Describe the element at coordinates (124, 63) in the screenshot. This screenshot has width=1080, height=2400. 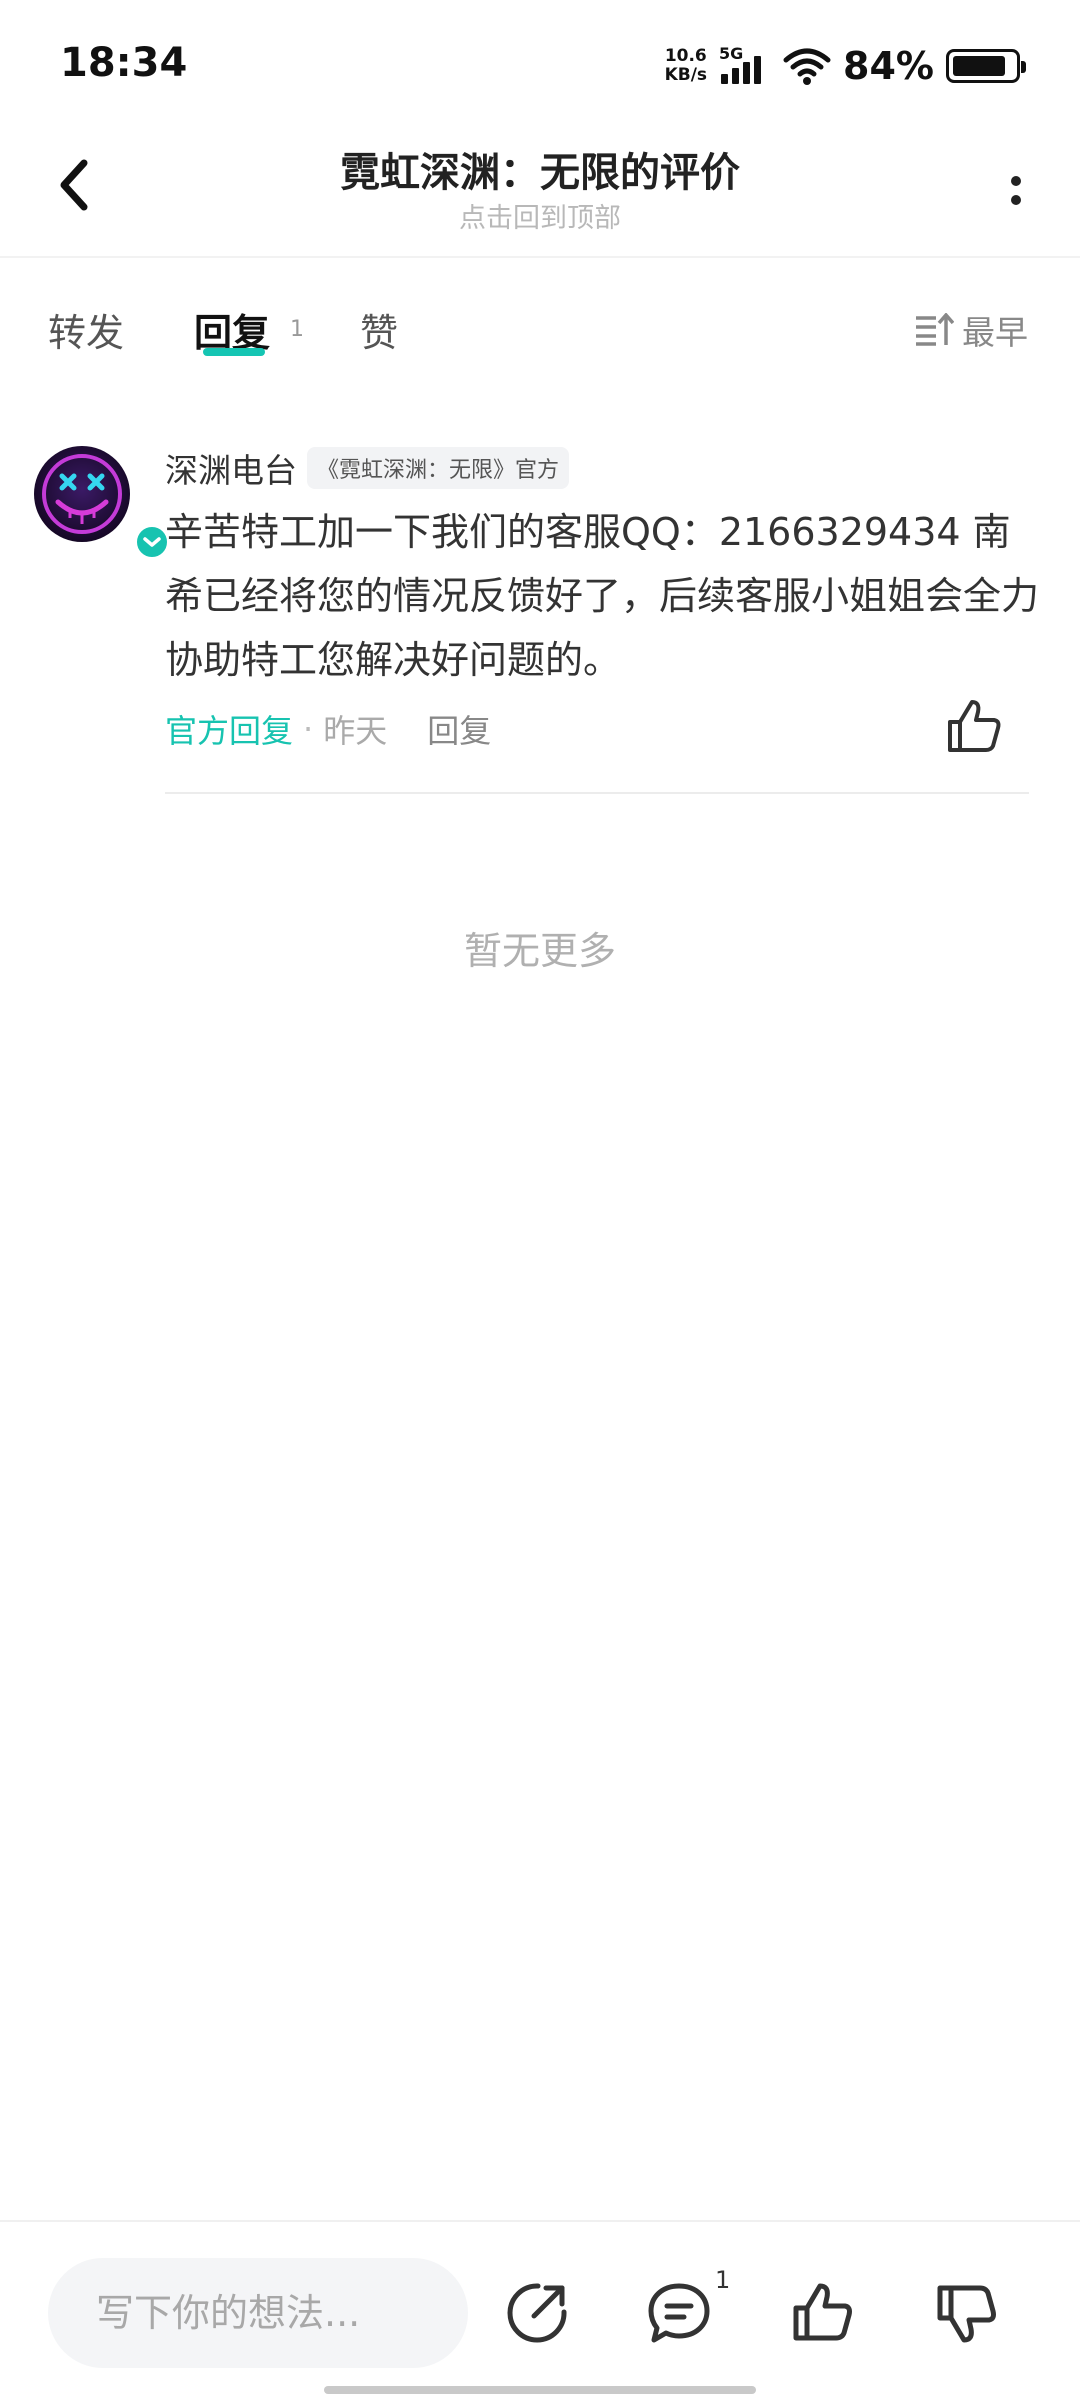
I see `status-time: 18:34` at that location.